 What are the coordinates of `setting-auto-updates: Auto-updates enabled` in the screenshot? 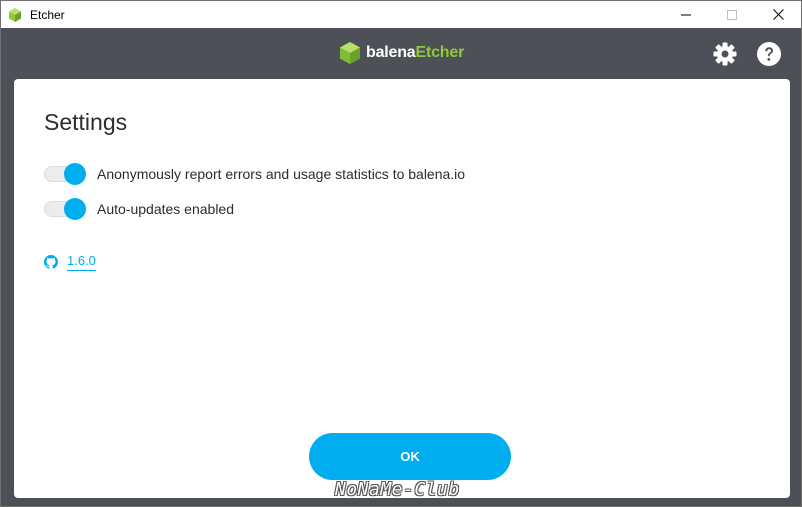 It's located at (139, 209).